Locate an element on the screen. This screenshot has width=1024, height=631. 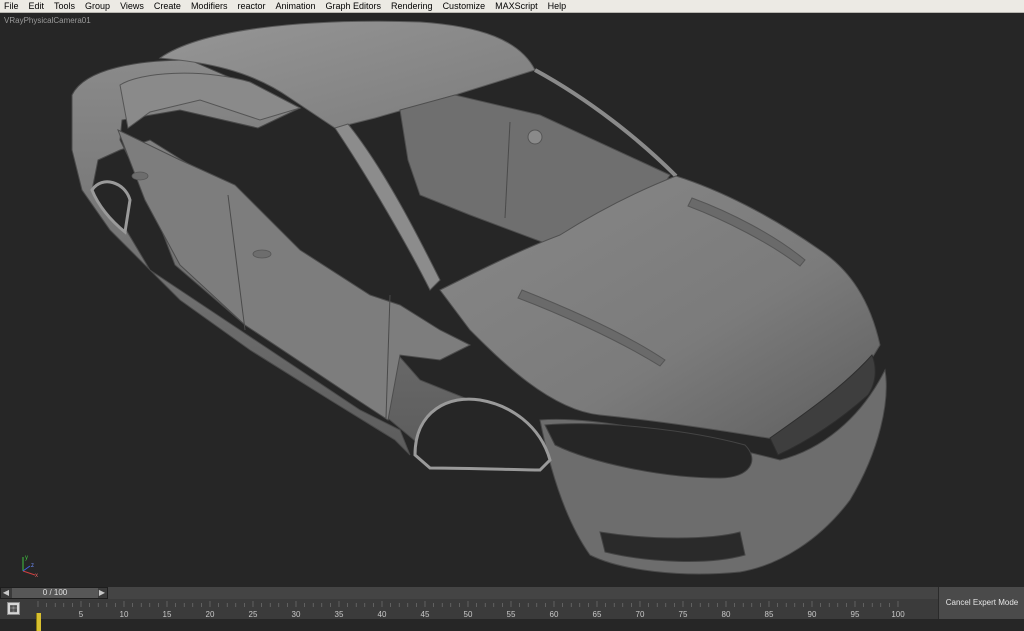
time-slider-thumb: 0 / 100 is located at coordinates (55, 593).